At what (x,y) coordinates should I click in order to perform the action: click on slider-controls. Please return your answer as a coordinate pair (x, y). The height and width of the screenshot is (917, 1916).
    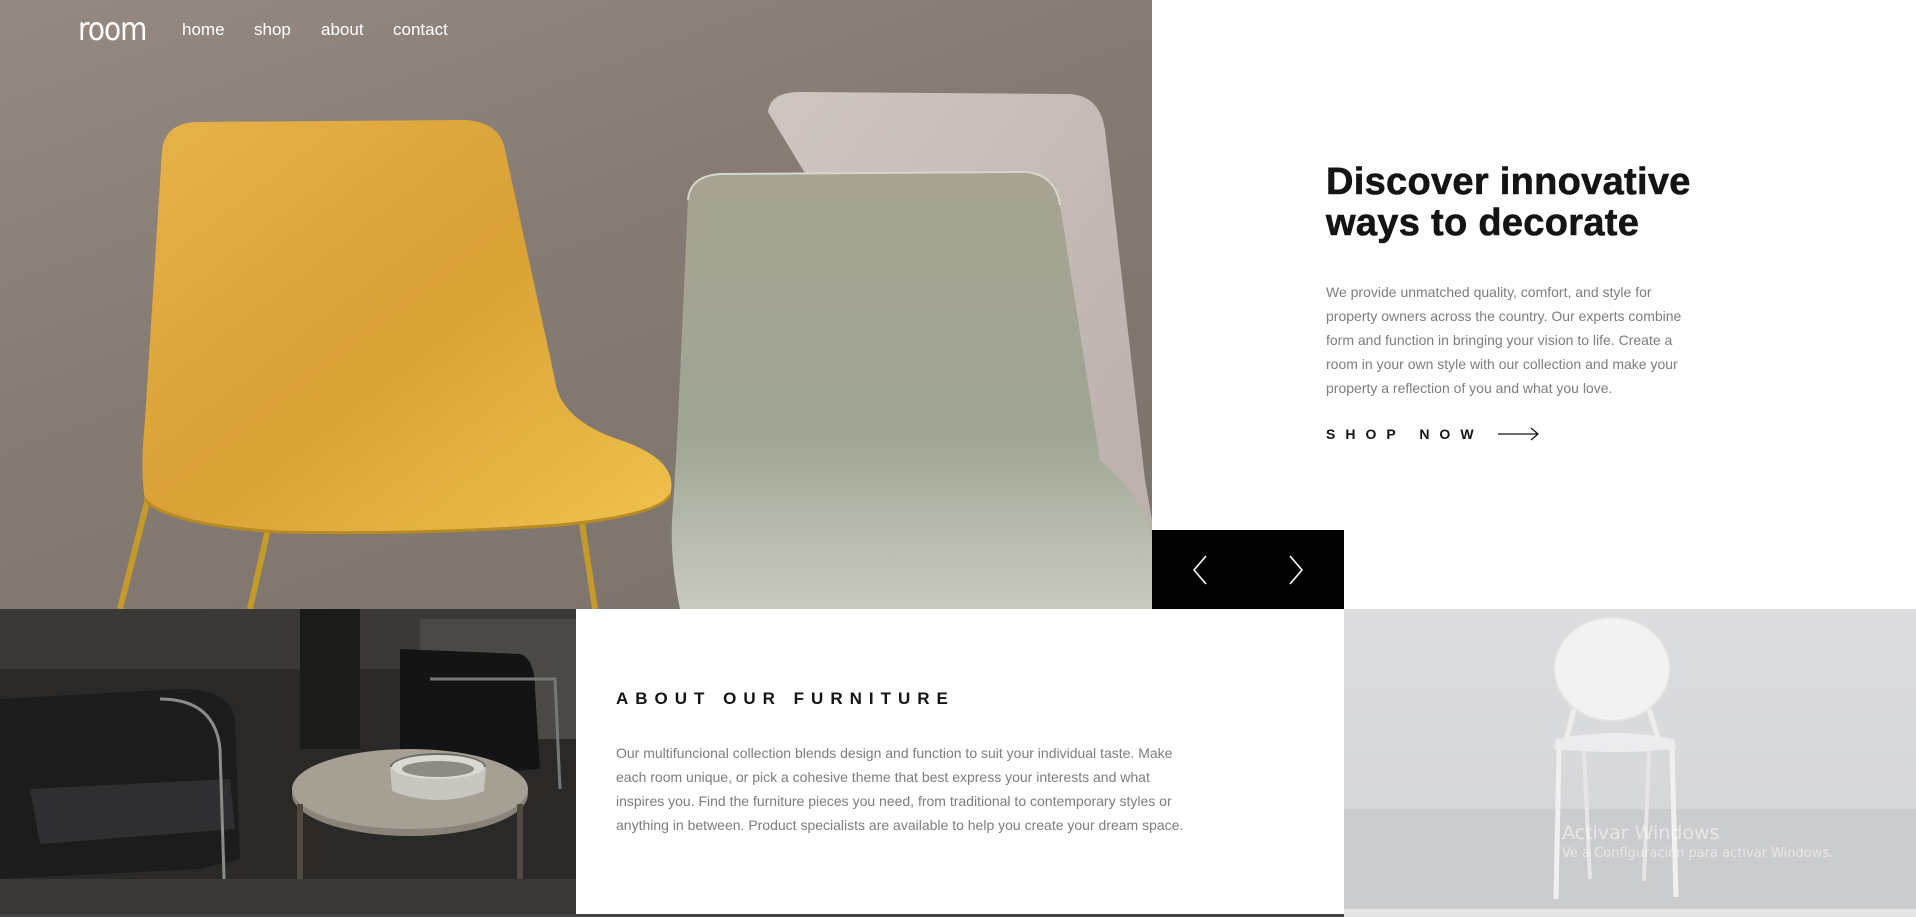
    Looking at the image, I should click on (1248, 569).